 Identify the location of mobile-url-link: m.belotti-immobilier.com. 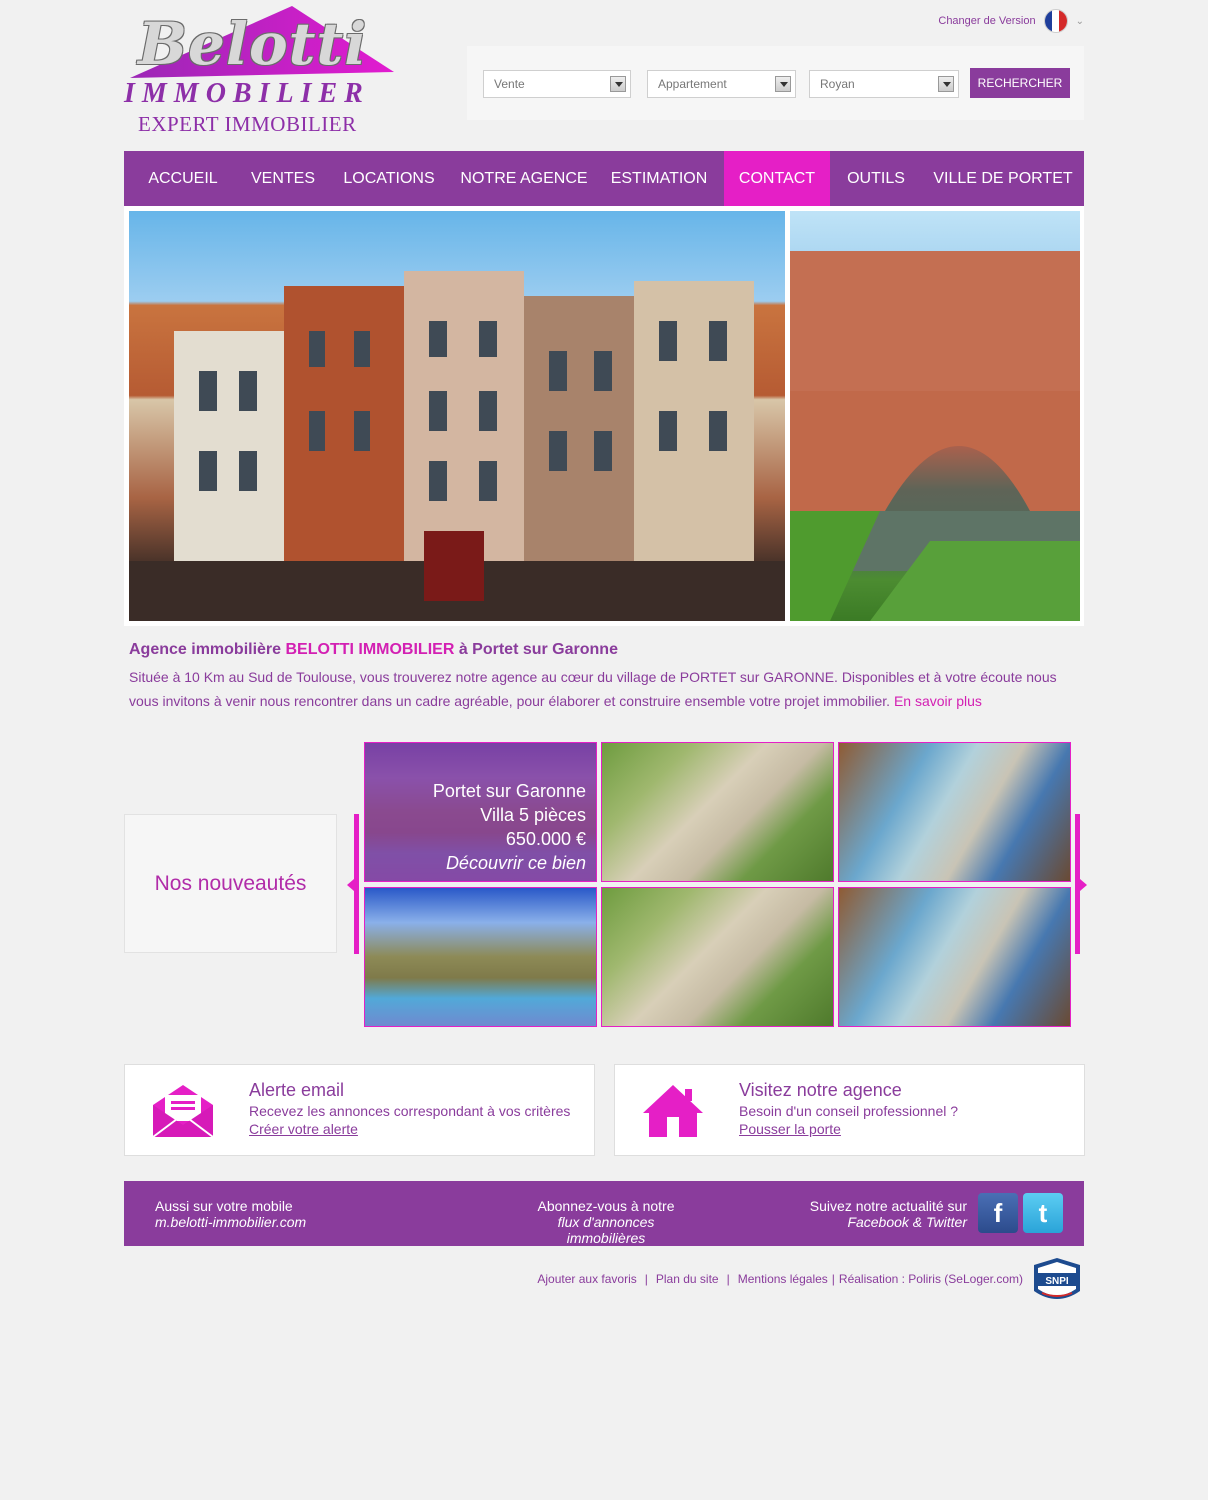
(230, 1222).